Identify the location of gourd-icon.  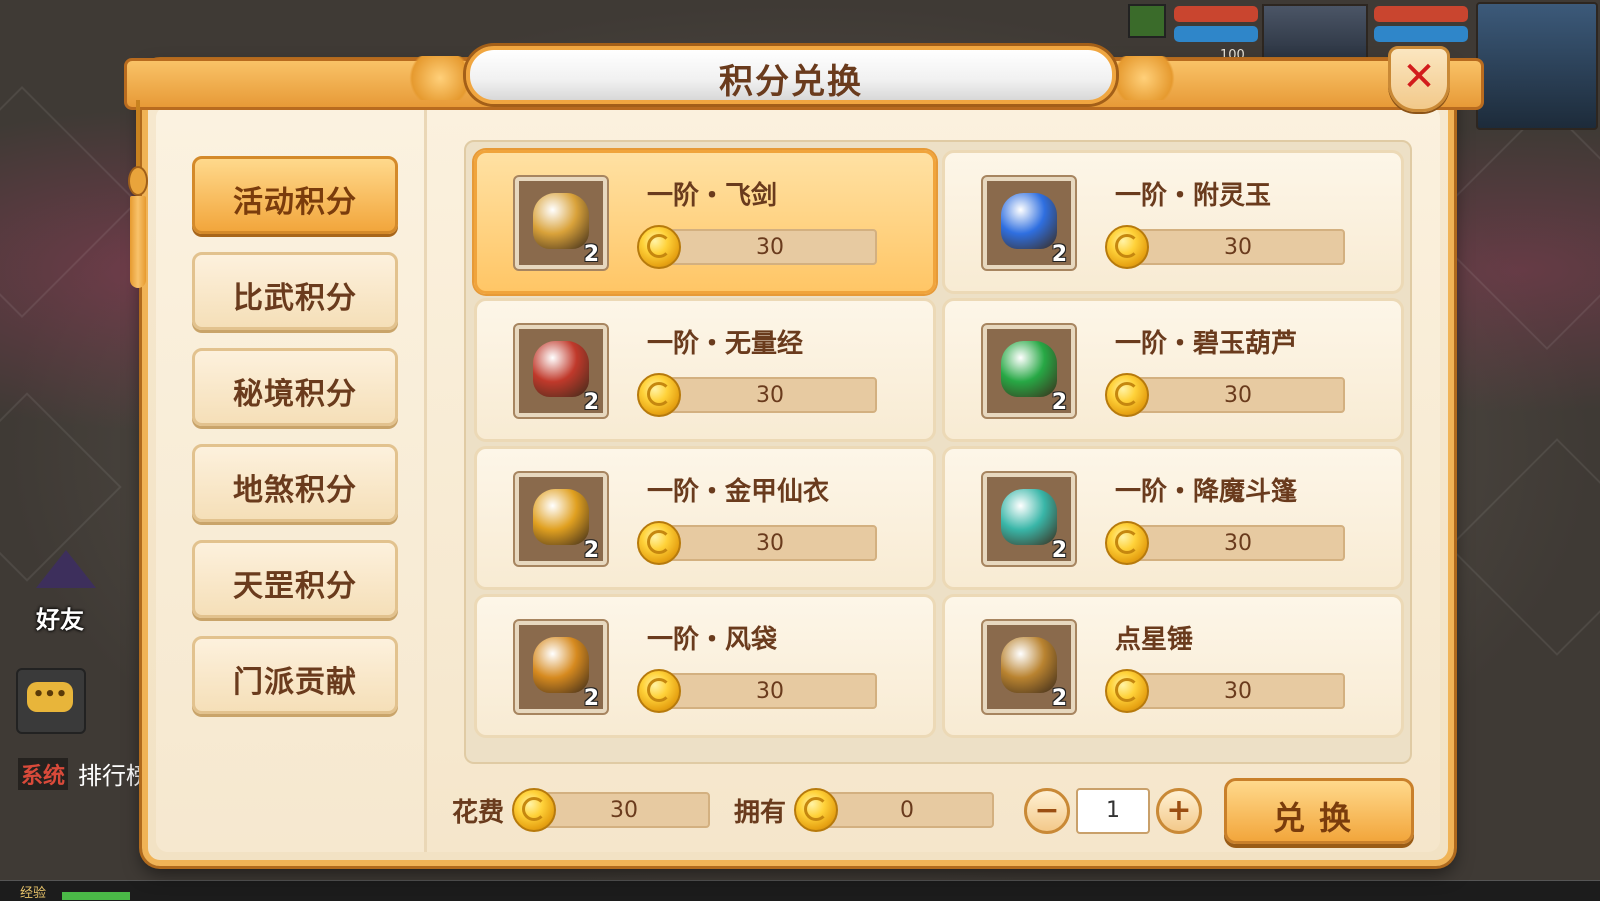
(1029, 369).